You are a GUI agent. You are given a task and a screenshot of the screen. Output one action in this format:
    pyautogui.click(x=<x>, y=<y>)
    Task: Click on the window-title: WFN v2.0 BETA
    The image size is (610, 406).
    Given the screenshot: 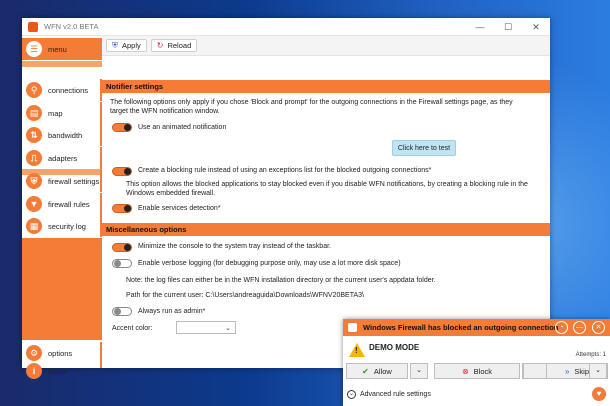 What is the action you would take?
    pyautogui.click(x=71, y=26)
    